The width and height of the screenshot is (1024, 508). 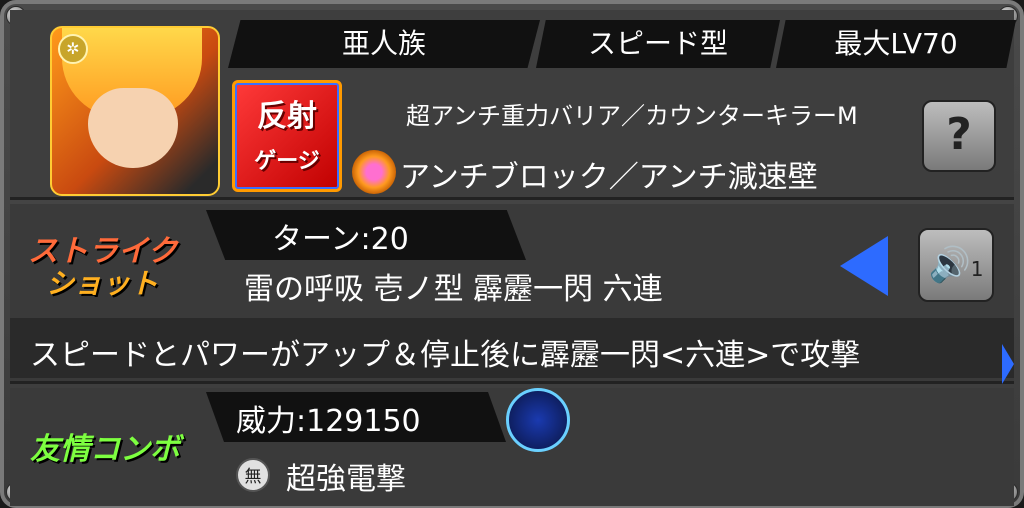 What do you see at coordinates (105, 449) in the screenshot?
I see `friendship-combo-title: 友情コンボ` at bounding box center [105, 449].